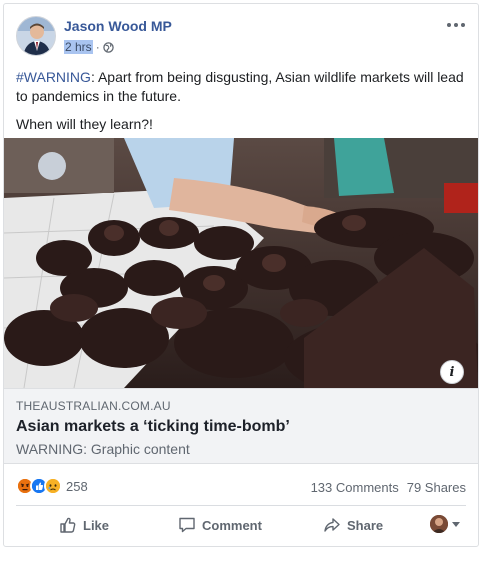 The width and height of the screenshot is (486, 562). I want to click on engagement-stats: 258 133 Comments 79 Shares, so click(241, 486).